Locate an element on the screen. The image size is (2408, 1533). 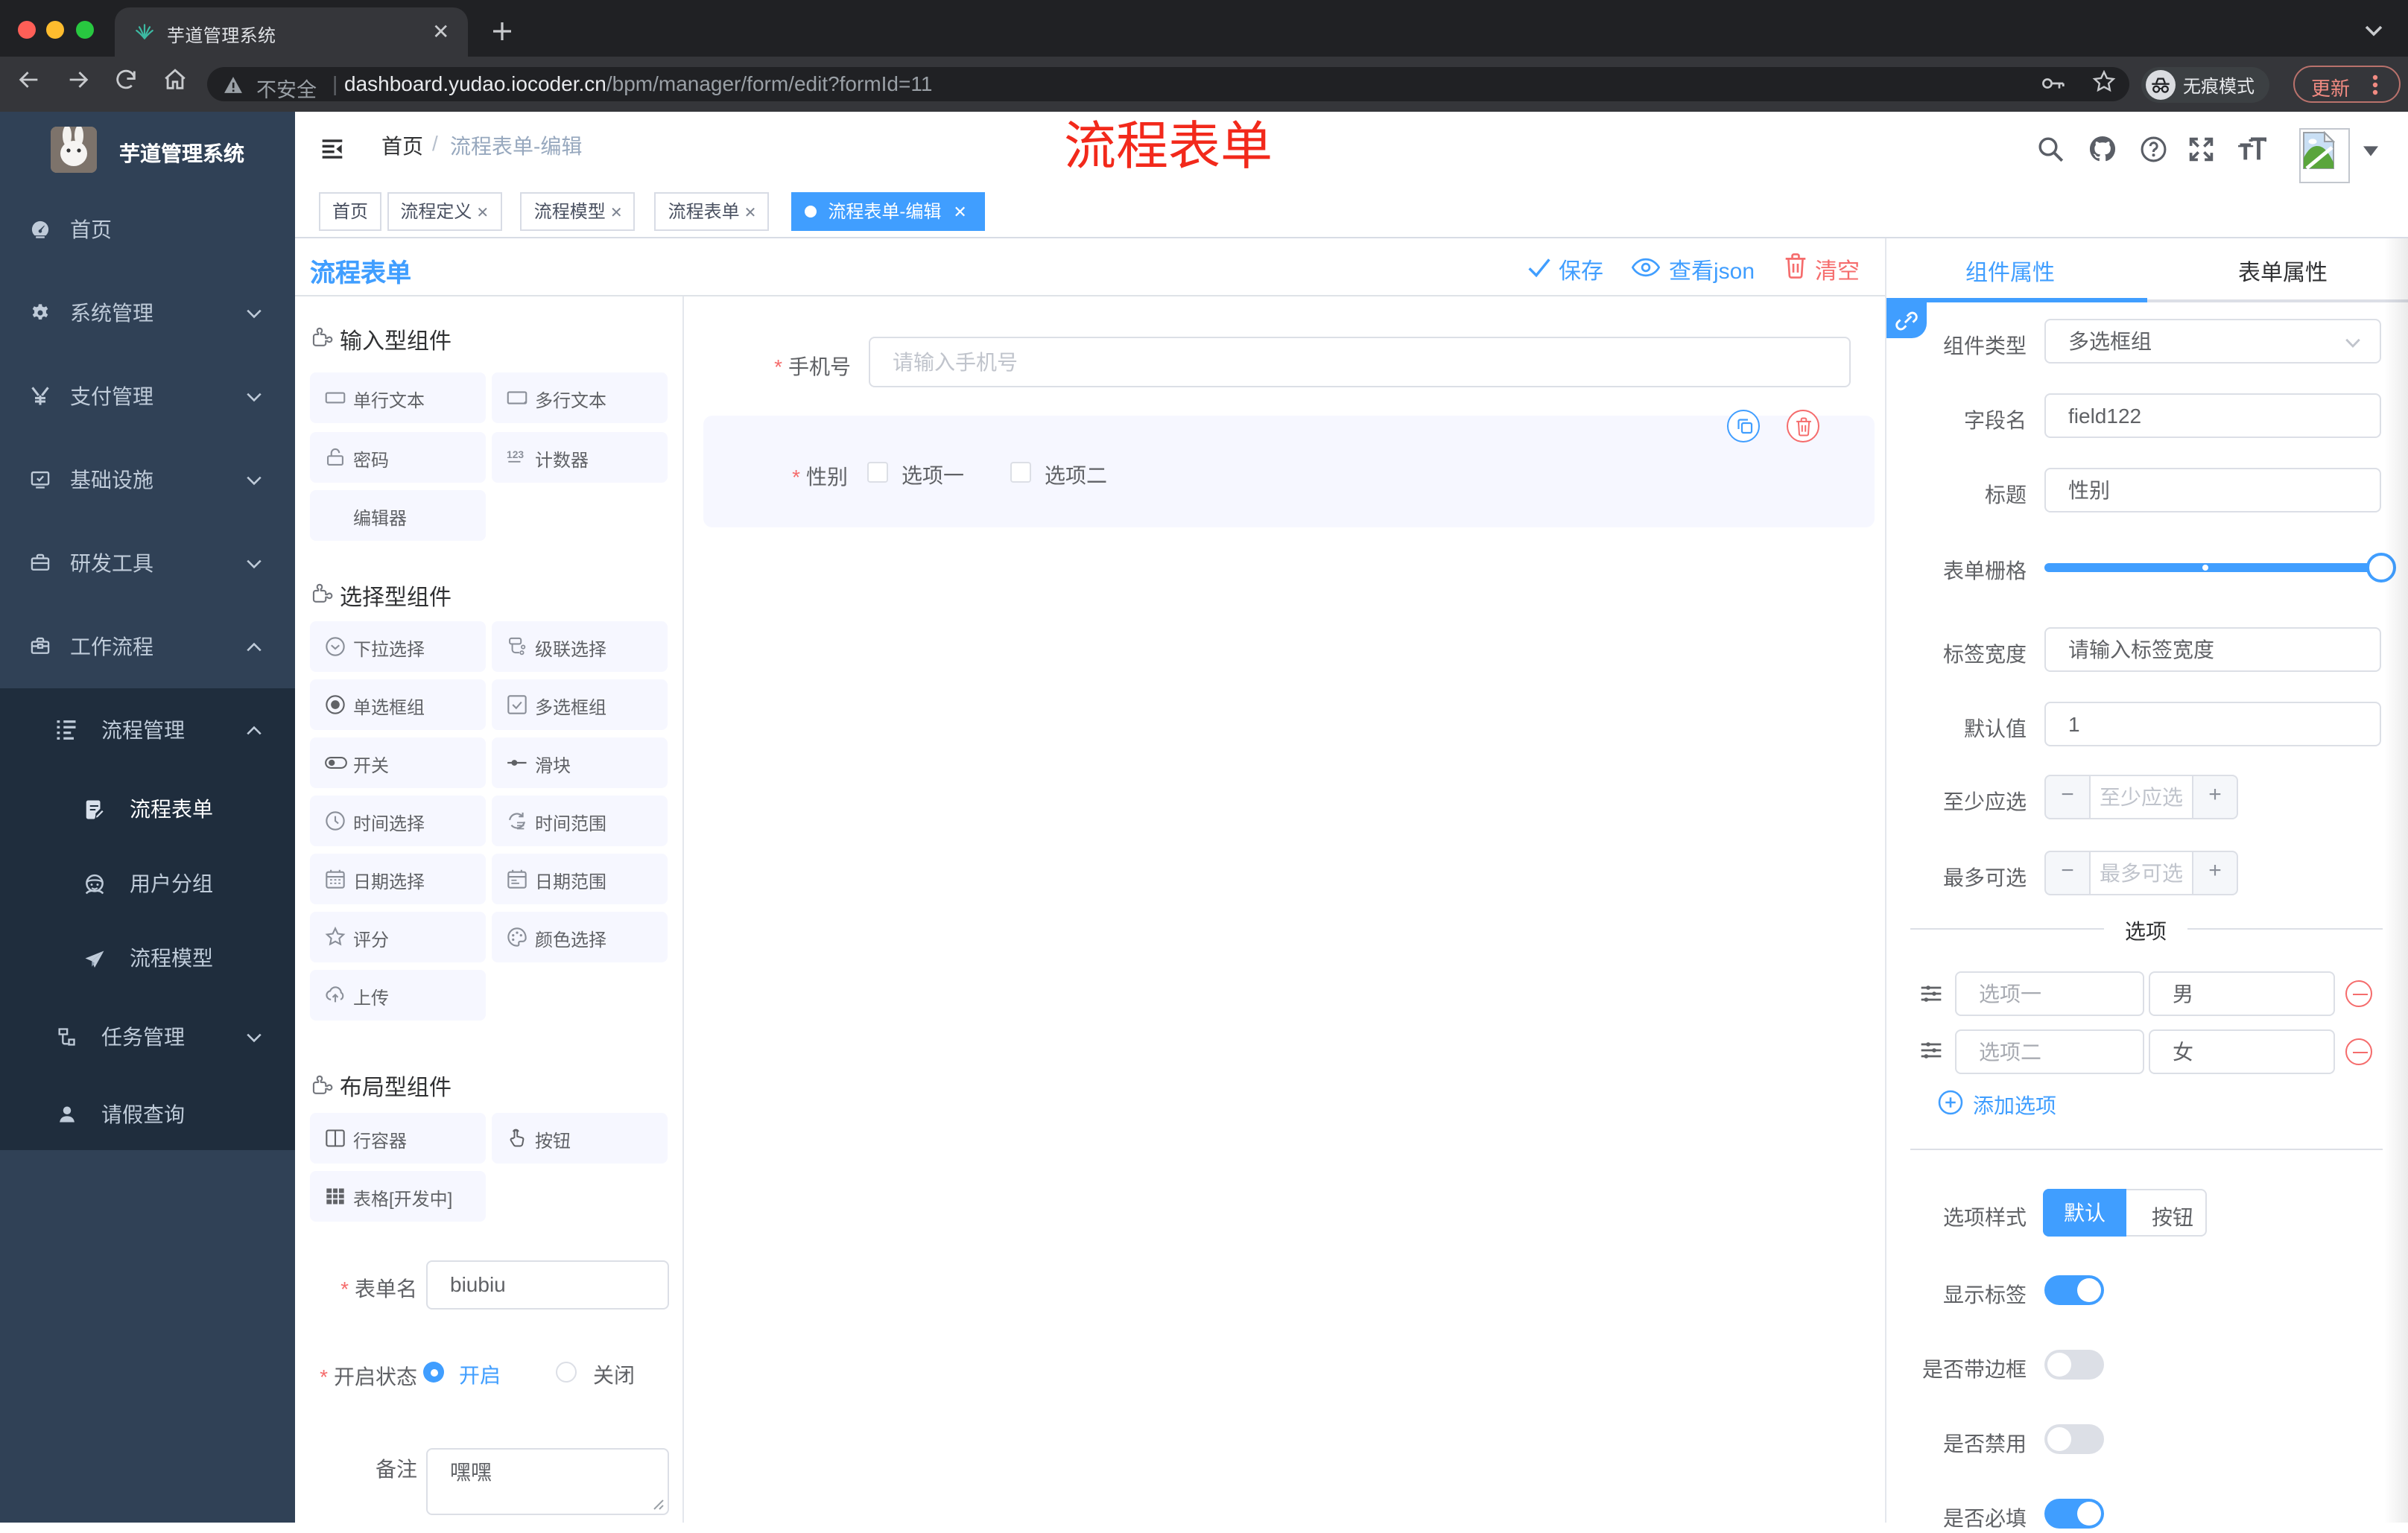
svg-text: 123 is located at coordinates (515, 454).